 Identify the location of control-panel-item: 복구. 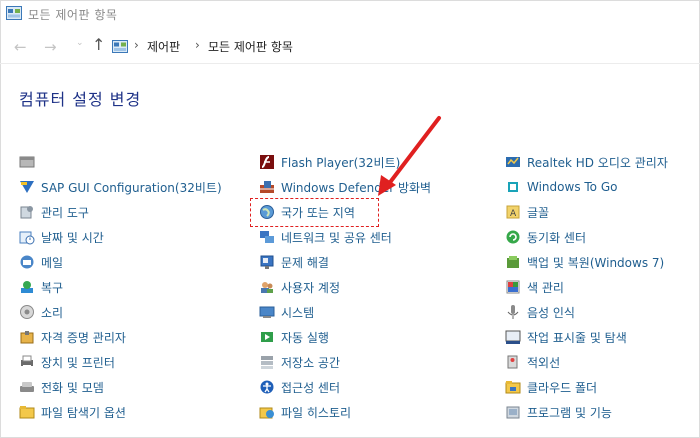
(41, 287).